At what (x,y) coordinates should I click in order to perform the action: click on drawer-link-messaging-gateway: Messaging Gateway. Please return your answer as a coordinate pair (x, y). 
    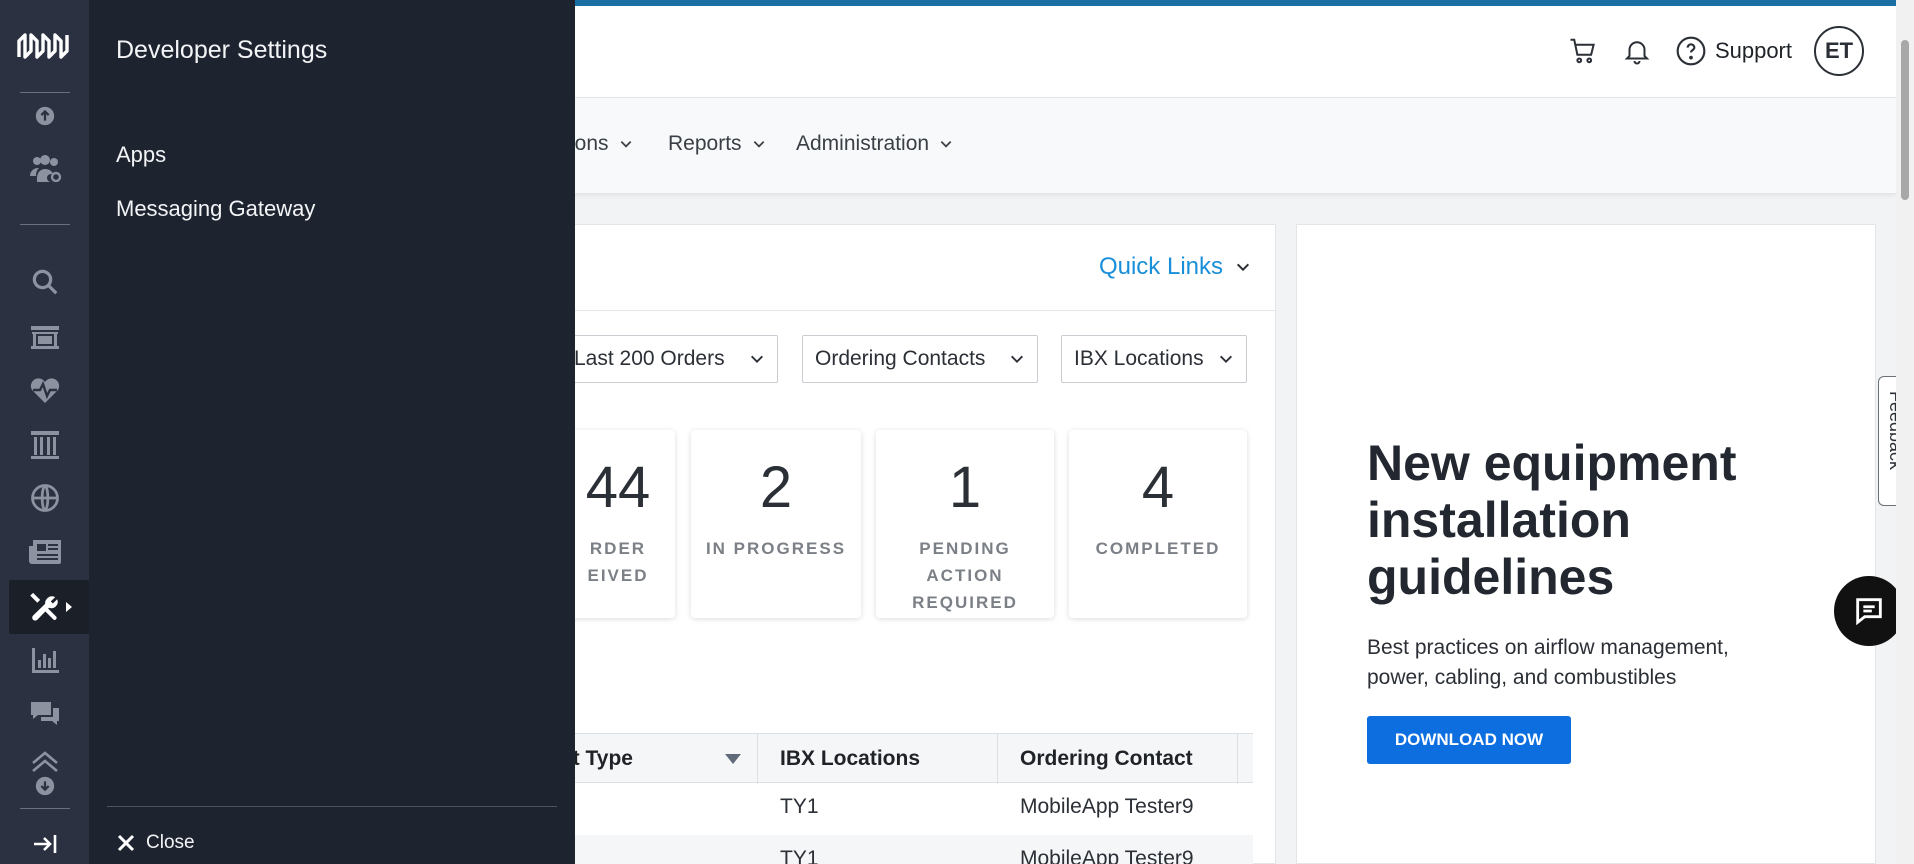
    Looking at the image, I should click on (215, 209).